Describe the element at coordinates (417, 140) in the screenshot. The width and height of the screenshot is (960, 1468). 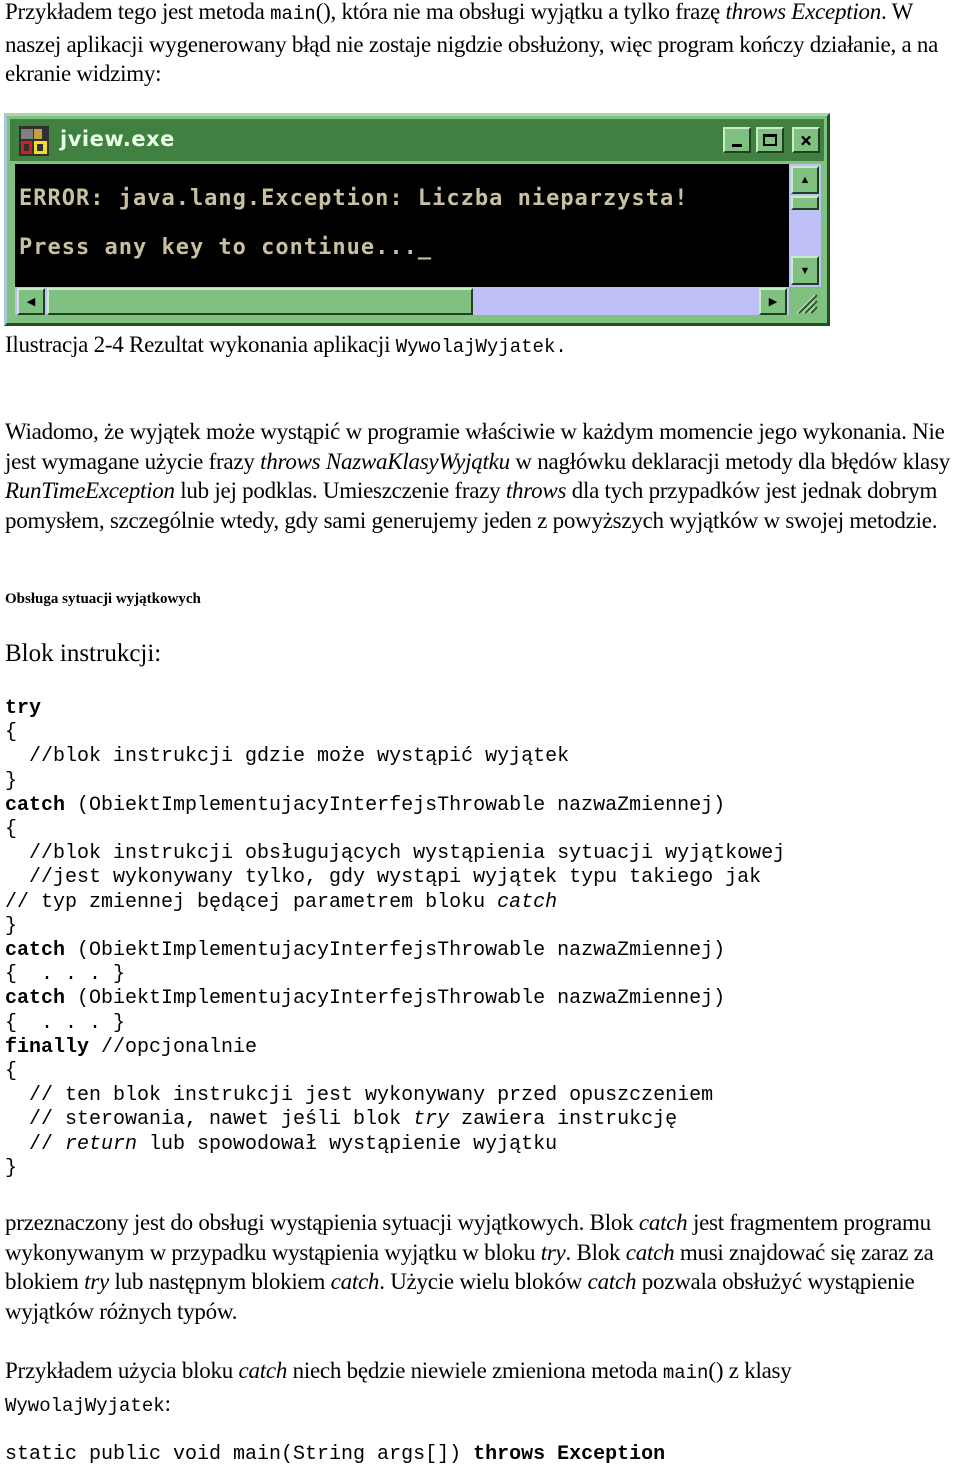
I see `window-titlebar: jview.exe ×` at that location.